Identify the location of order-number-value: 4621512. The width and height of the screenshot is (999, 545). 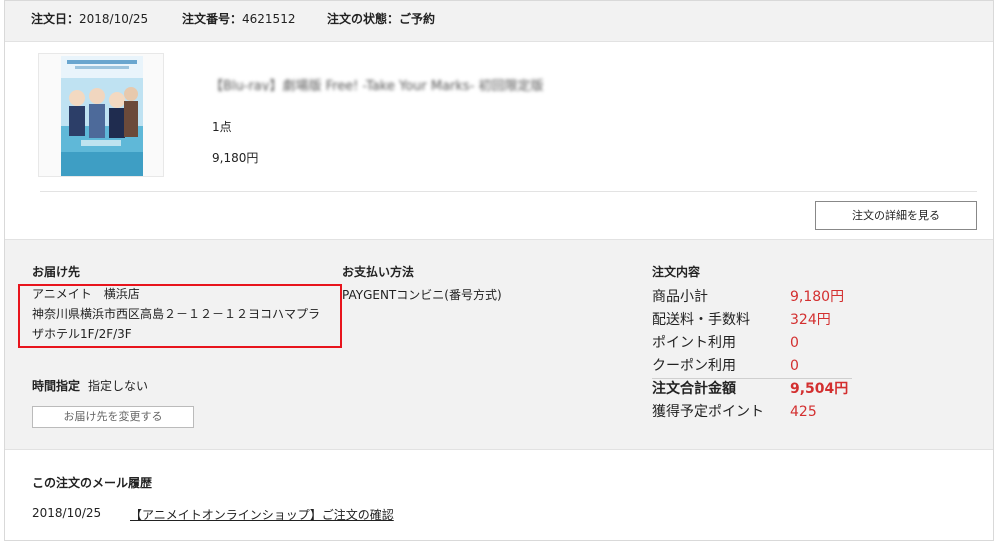
(269, 19).